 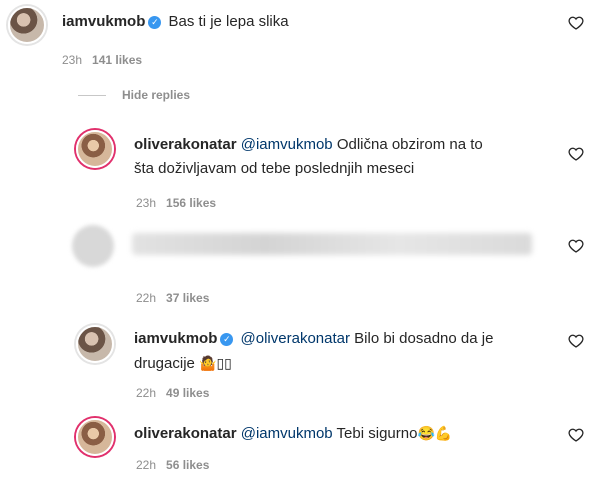 What do you see at coordinates (435, 433) in the screenshot?
I see `emoji: 😂💪` at bounding box center [435, 433].